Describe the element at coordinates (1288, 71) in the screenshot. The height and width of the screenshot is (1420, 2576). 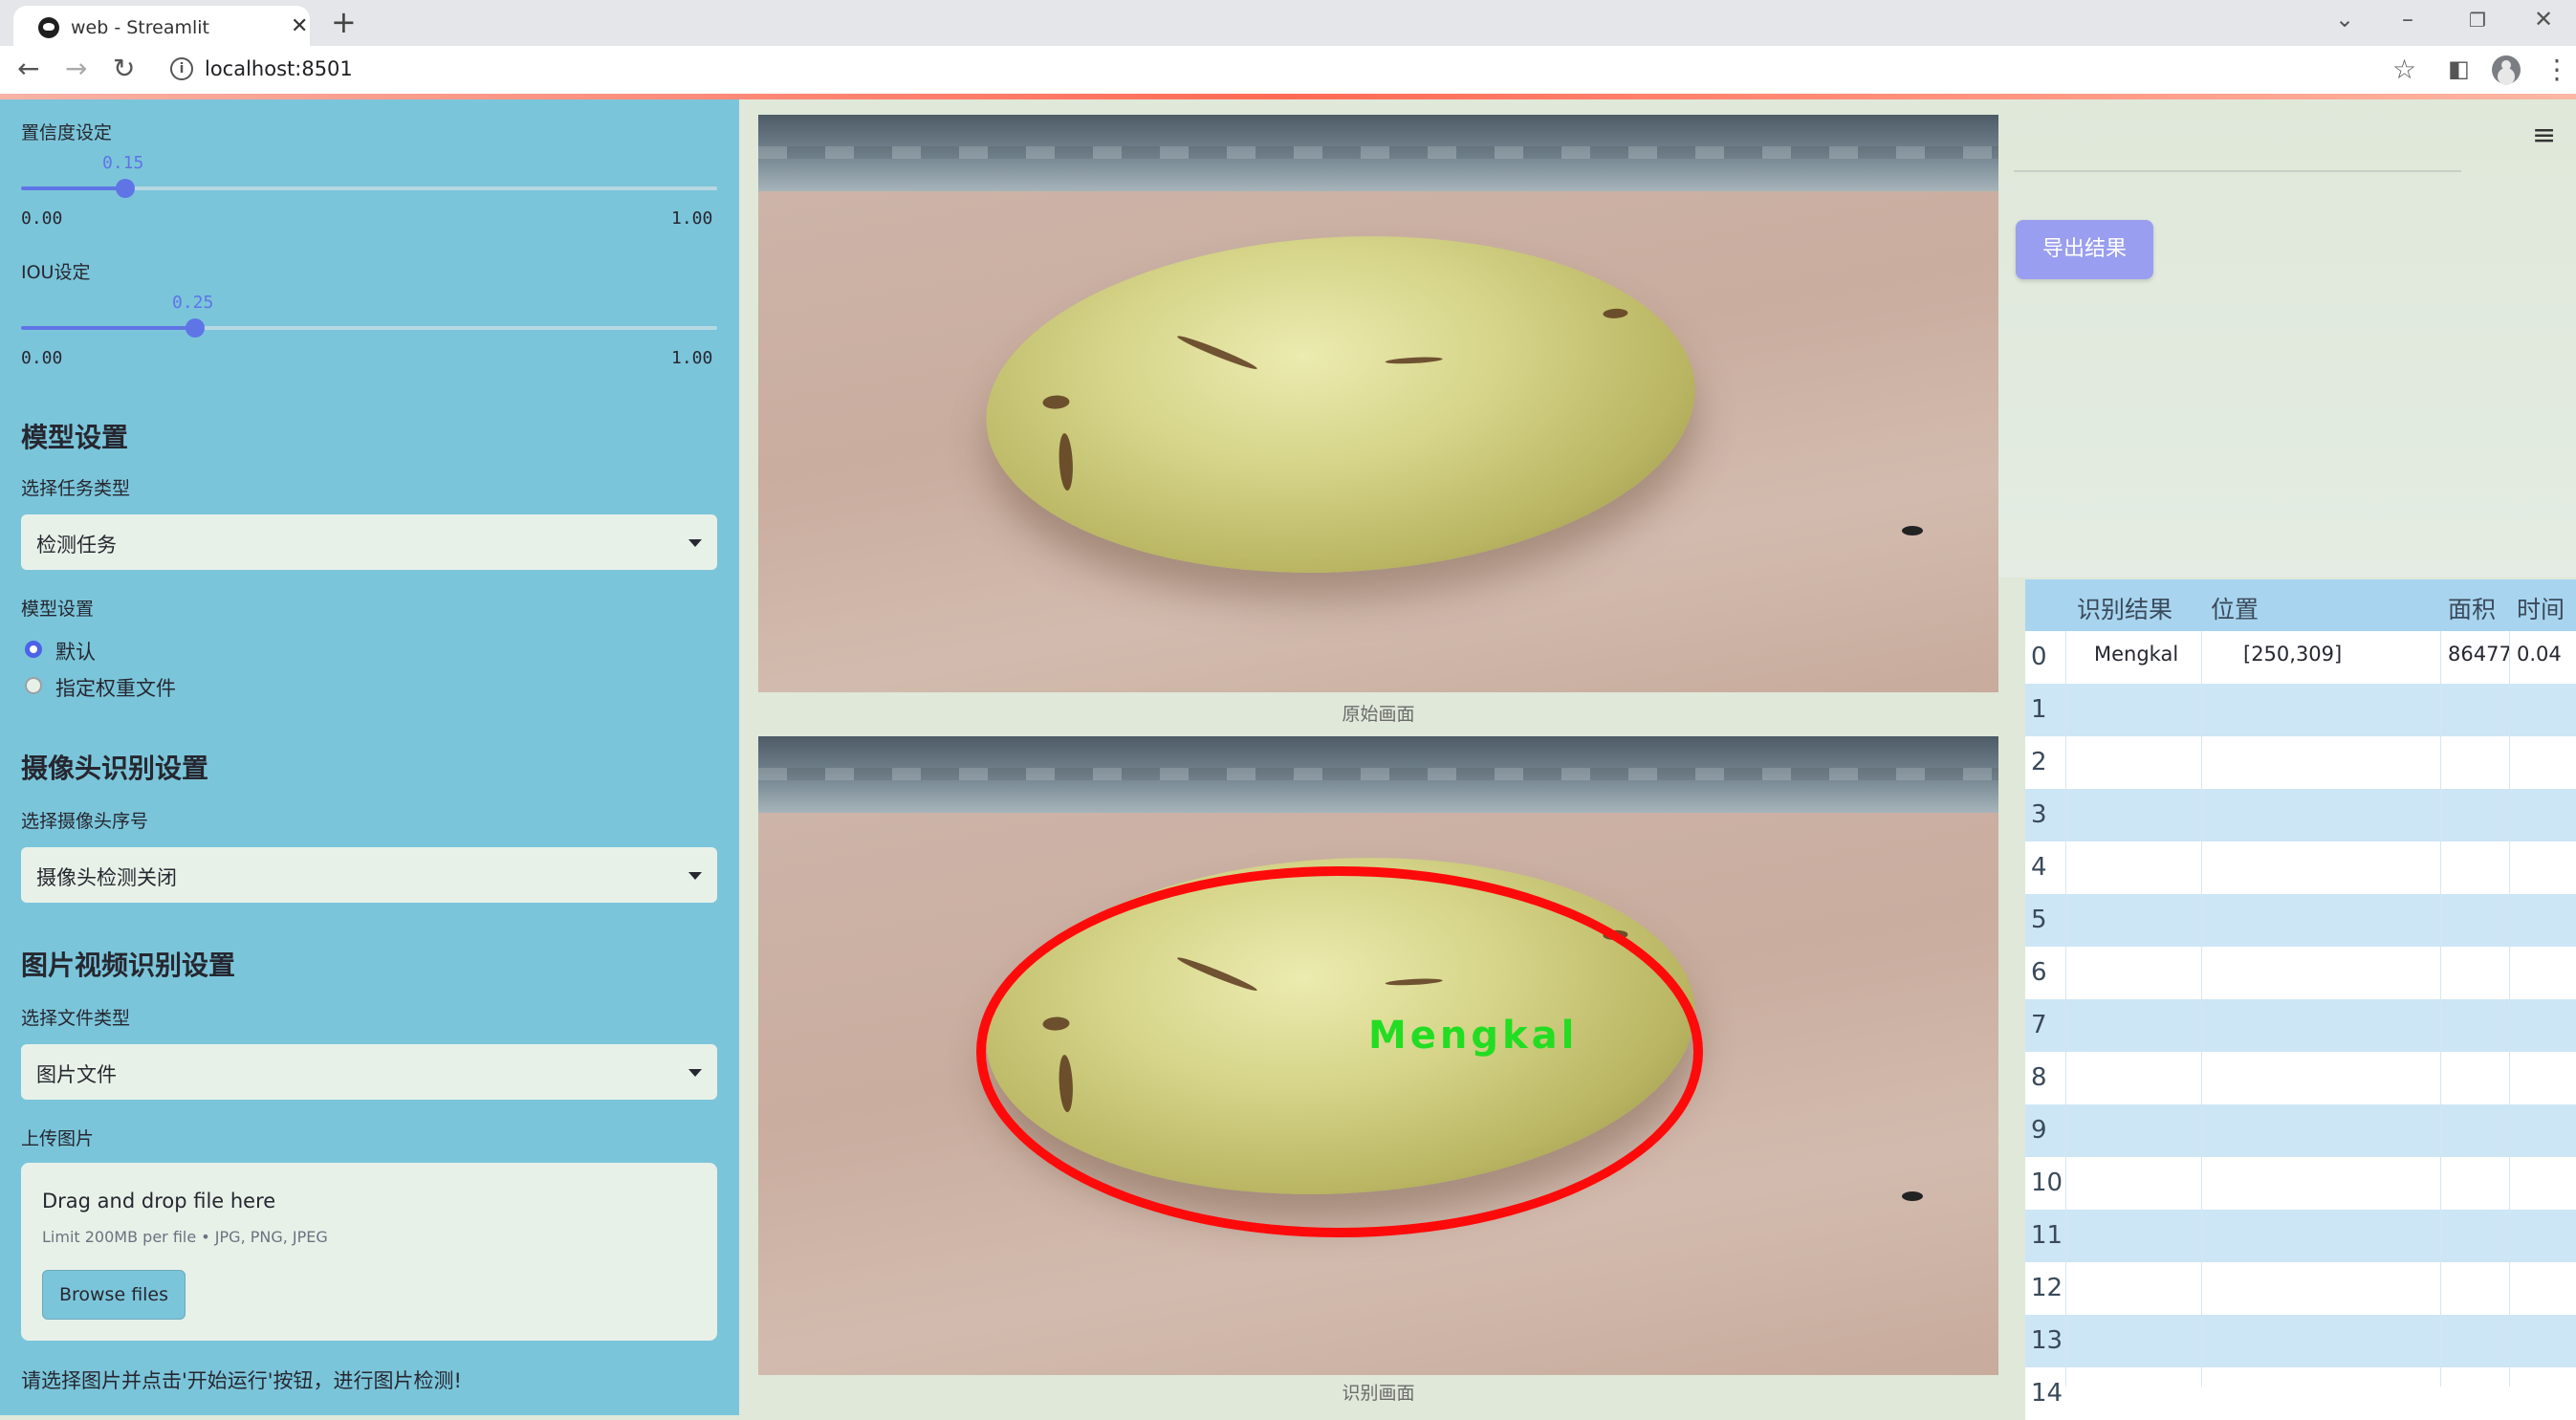
I see `browser-toolbar: ← → ↻ i localhost:8501 ☆ ◧ ⋮` at that location.